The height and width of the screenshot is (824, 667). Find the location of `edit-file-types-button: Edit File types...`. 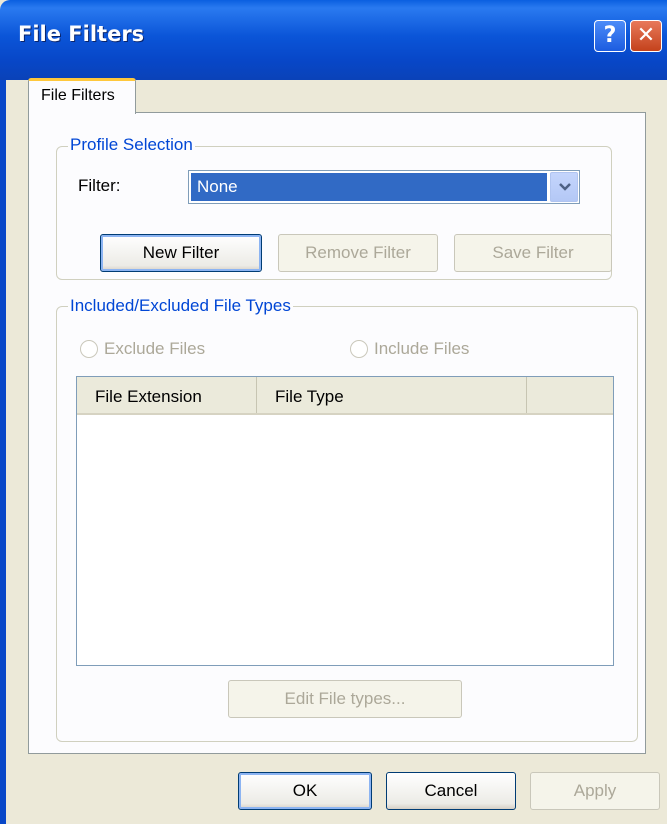

edit-file-types-button: Edit File types... is located at coordinates (345, 699).